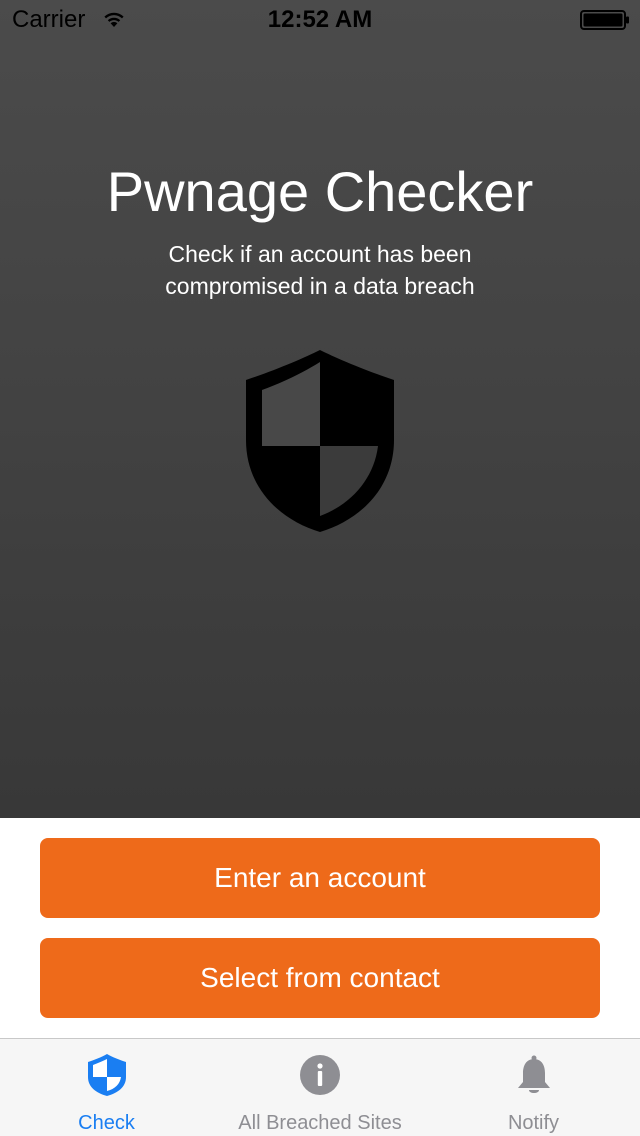  Describe the element at coordinates (320, 978) in the screenshot. I see `select-from-contact-button: Select from contact` at that location.